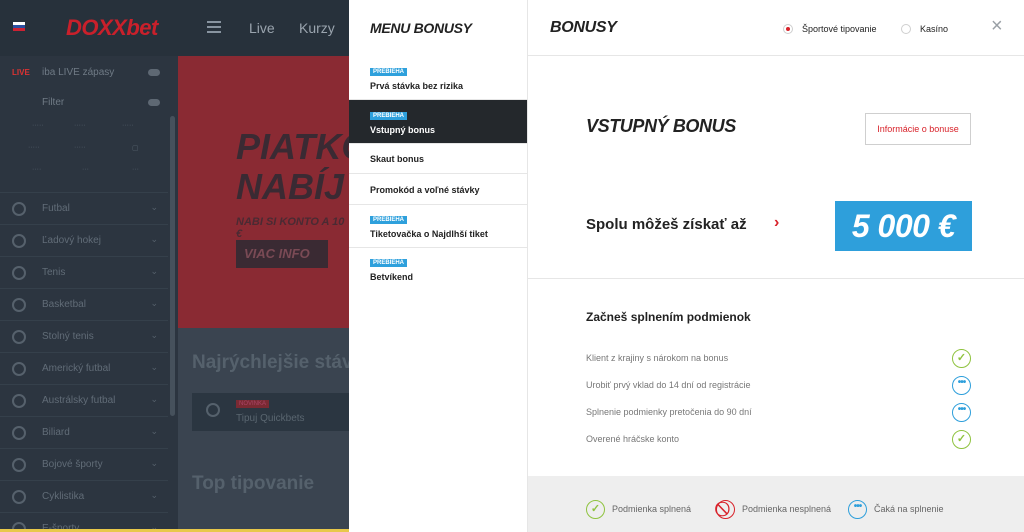 The image size is (1024, 532). Describe the element at coordinates (317, 28) in the screenshot. I see `nav-kurzy: Kurzy` at that location.